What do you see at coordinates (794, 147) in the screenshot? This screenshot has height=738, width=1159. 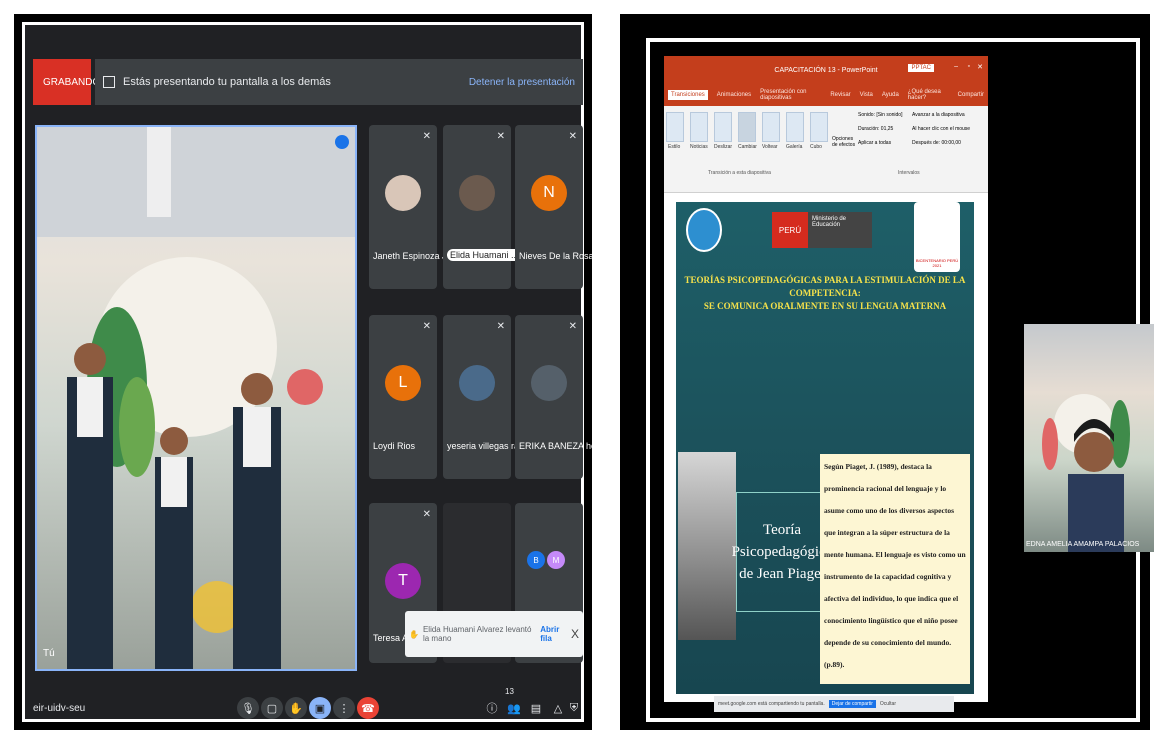 I see `transition-gallery-label: Galería` at bounding box center [794, 147].